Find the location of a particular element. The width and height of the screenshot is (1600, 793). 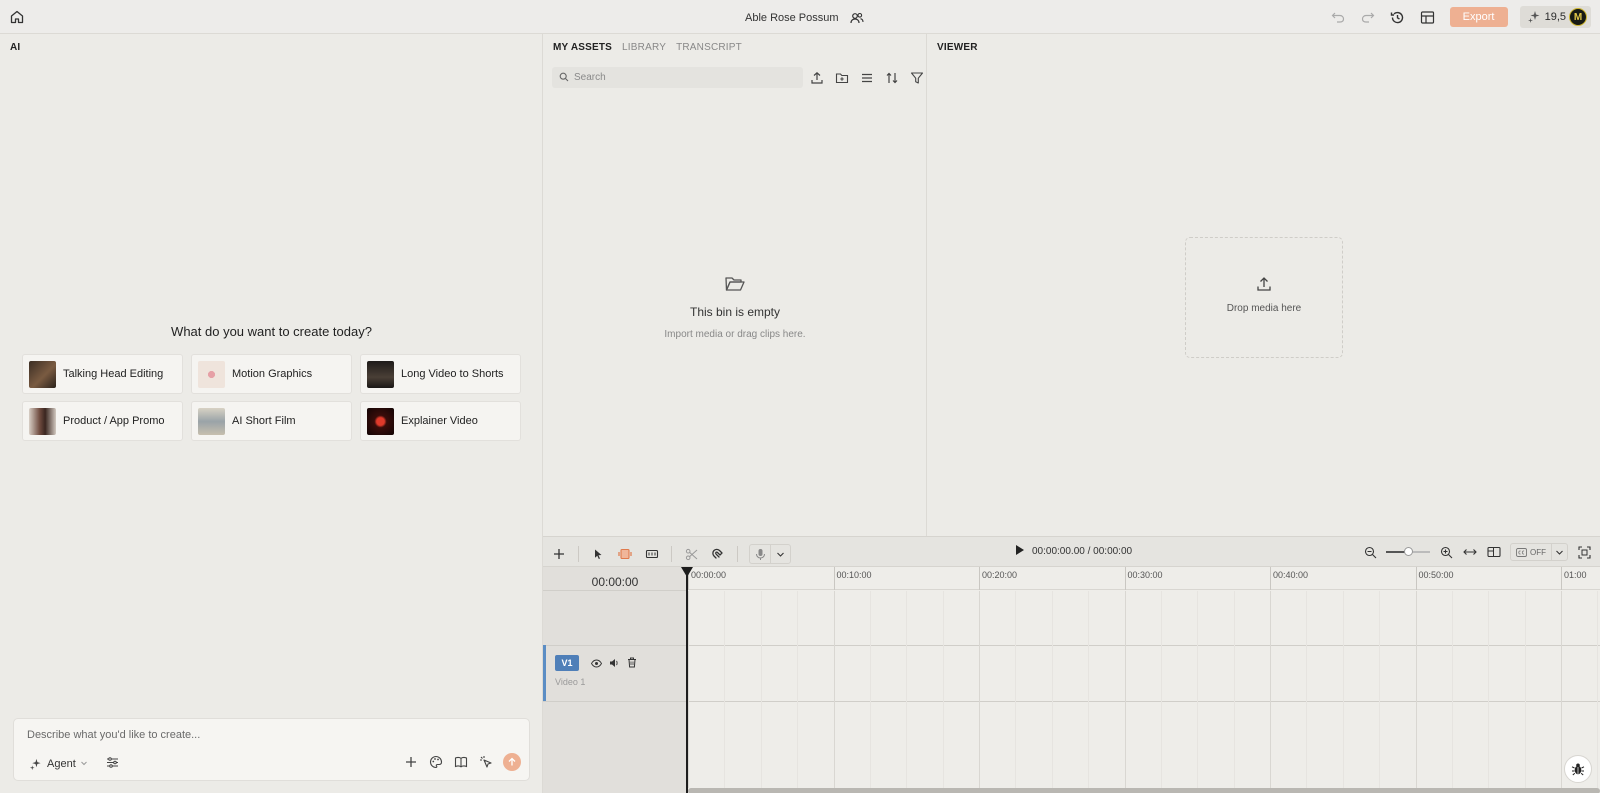

zoom-slider is located at coordinates (1408, 552).